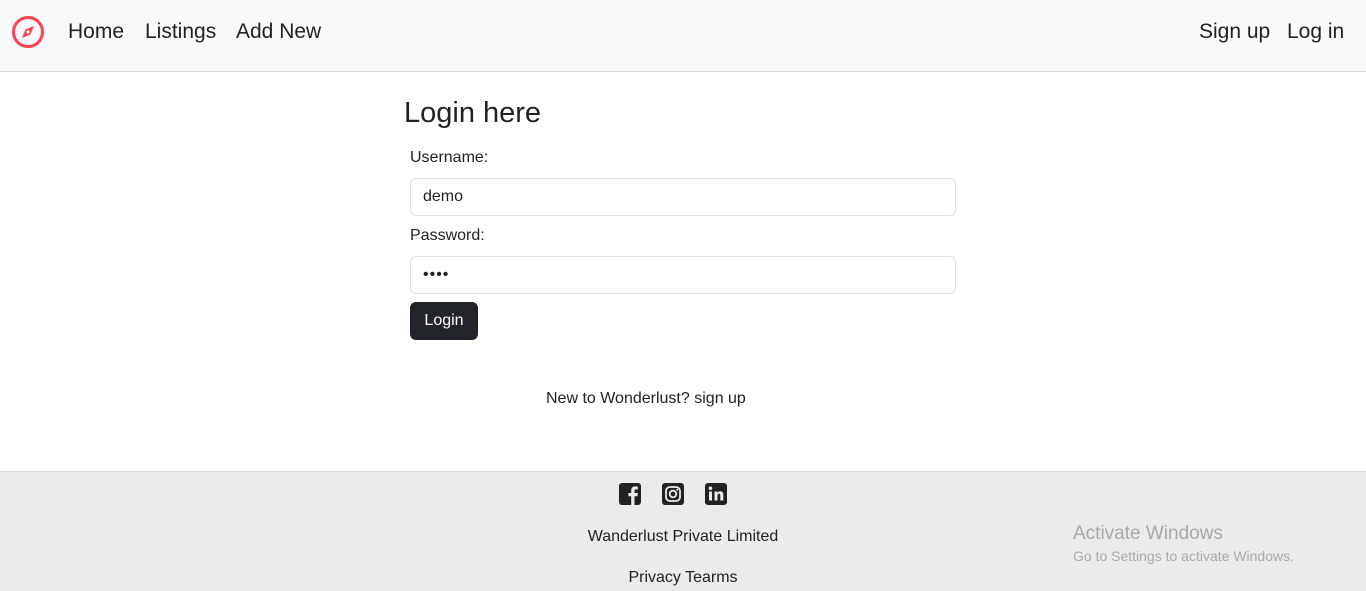  I want to click on activate-windows-title: Activate Windows, so click(1148, 533).